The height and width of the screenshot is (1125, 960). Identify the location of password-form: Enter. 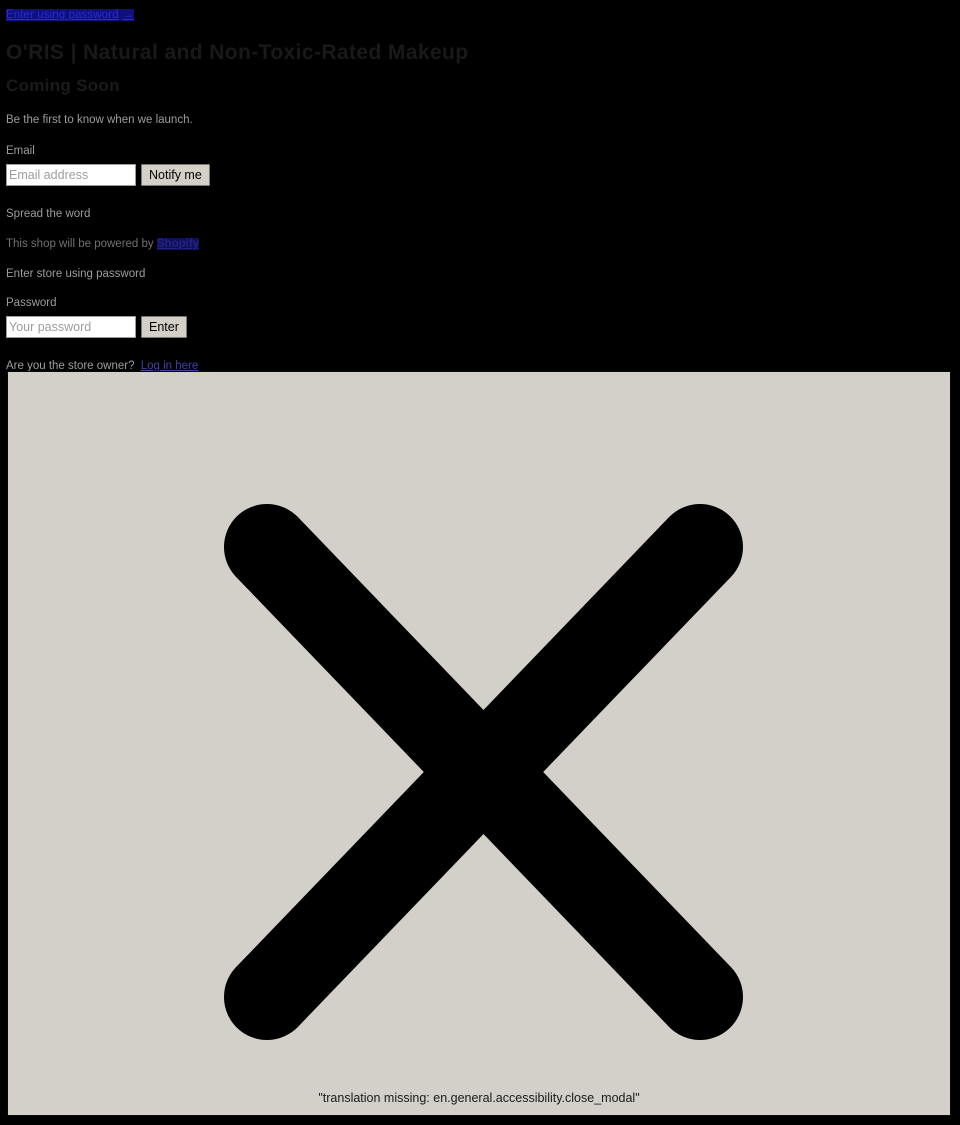
(356, 327).